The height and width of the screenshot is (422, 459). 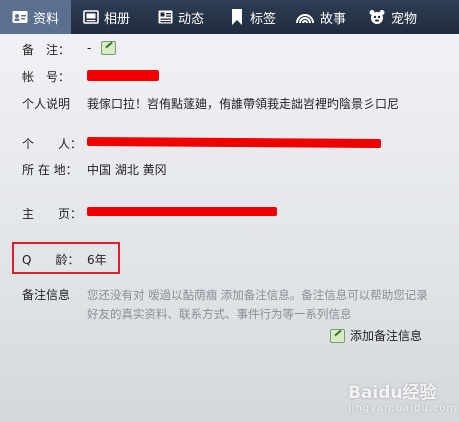 I want to click on tab-profile: 资料, so click(x=35, y=17).